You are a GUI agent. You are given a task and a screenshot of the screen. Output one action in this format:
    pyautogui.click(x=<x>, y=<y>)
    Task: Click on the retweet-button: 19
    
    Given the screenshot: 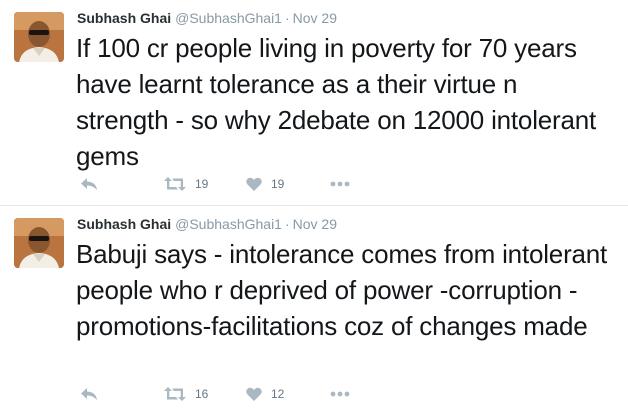 What is the action you would take?
    pyautogui.click(x=186, y=184)
    